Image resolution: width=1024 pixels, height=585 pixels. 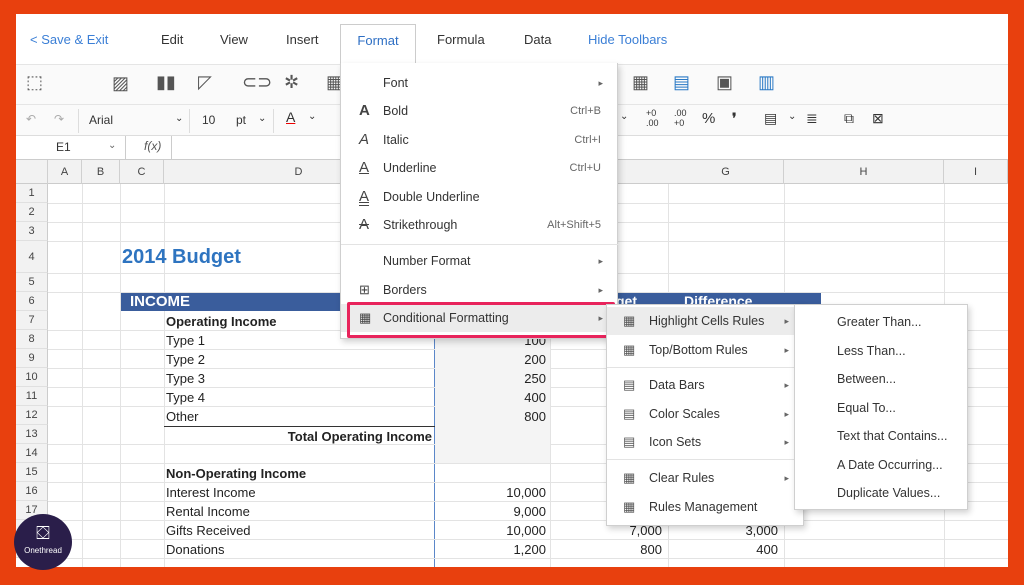 I want to click on menu-formula: Formula, so click(x=461, y=39).